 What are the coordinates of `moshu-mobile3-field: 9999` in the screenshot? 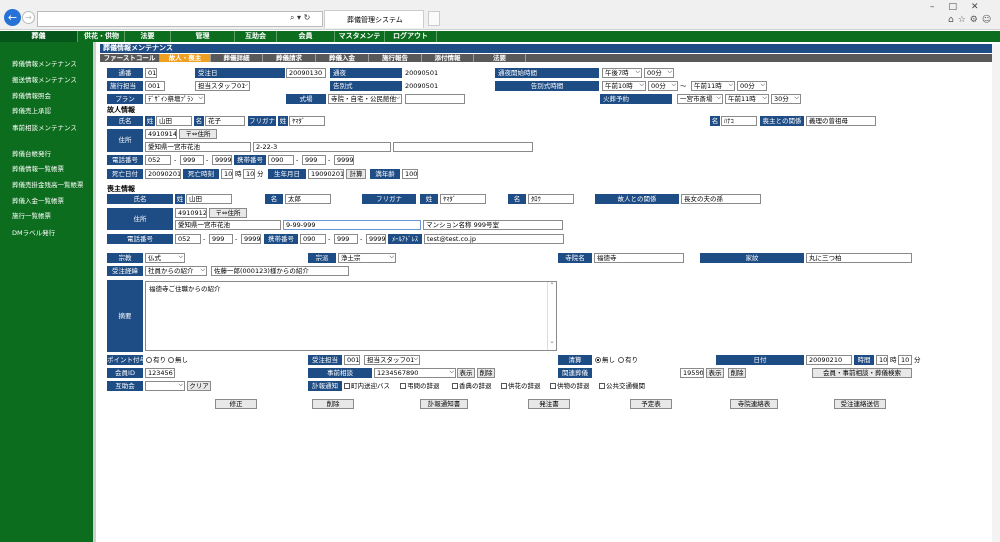 It's located at (376, 239).